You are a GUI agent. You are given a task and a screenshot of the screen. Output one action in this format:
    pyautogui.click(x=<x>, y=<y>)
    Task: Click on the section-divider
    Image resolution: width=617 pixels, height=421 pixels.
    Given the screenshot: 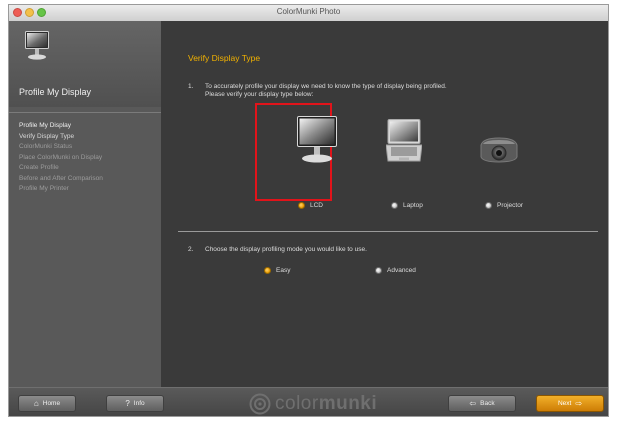 What is the action you would take?
    pyautogui.click(x=388, y=231)
    